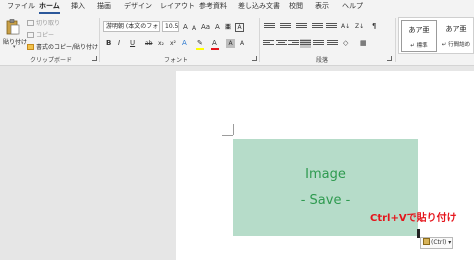  Describe the element at coordinates (332, 43) in the screenshot. I see `line-spacing-icon` at that location.